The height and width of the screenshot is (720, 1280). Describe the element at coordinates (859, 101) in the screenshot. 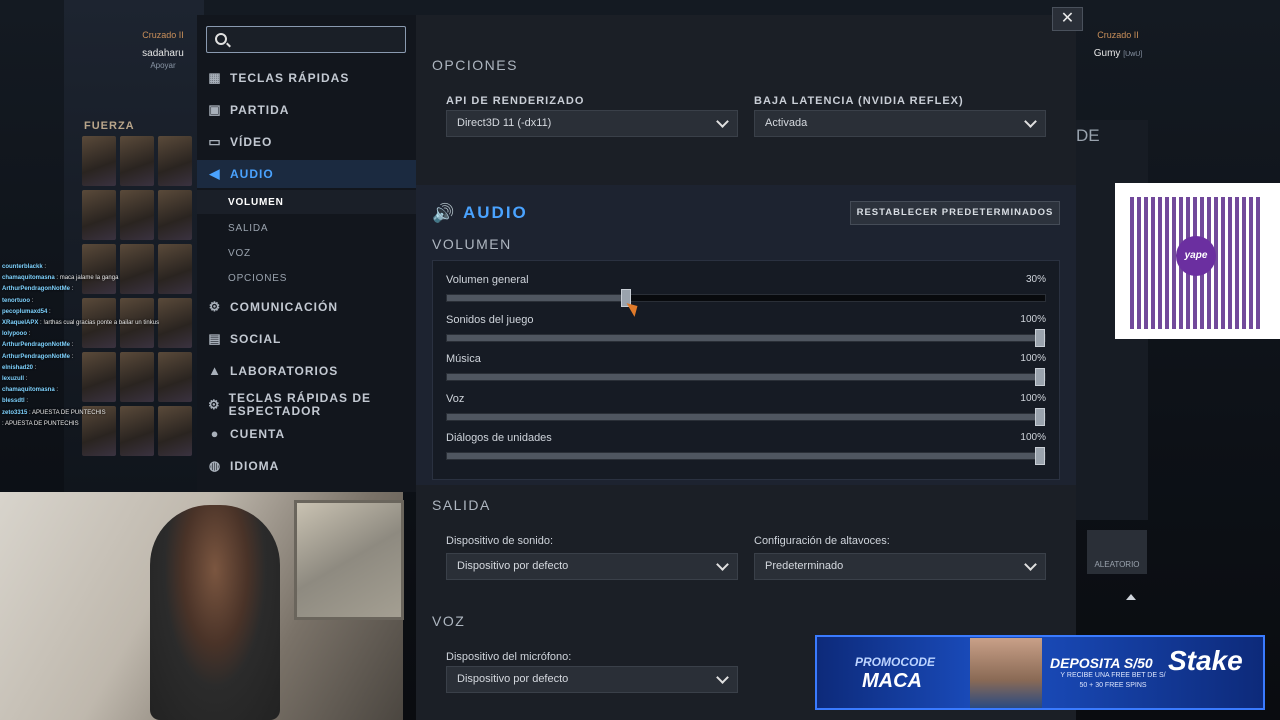

I see `low-latency-label: BAJA LATENCIA (NVIDIA REFLEX)` at that location.